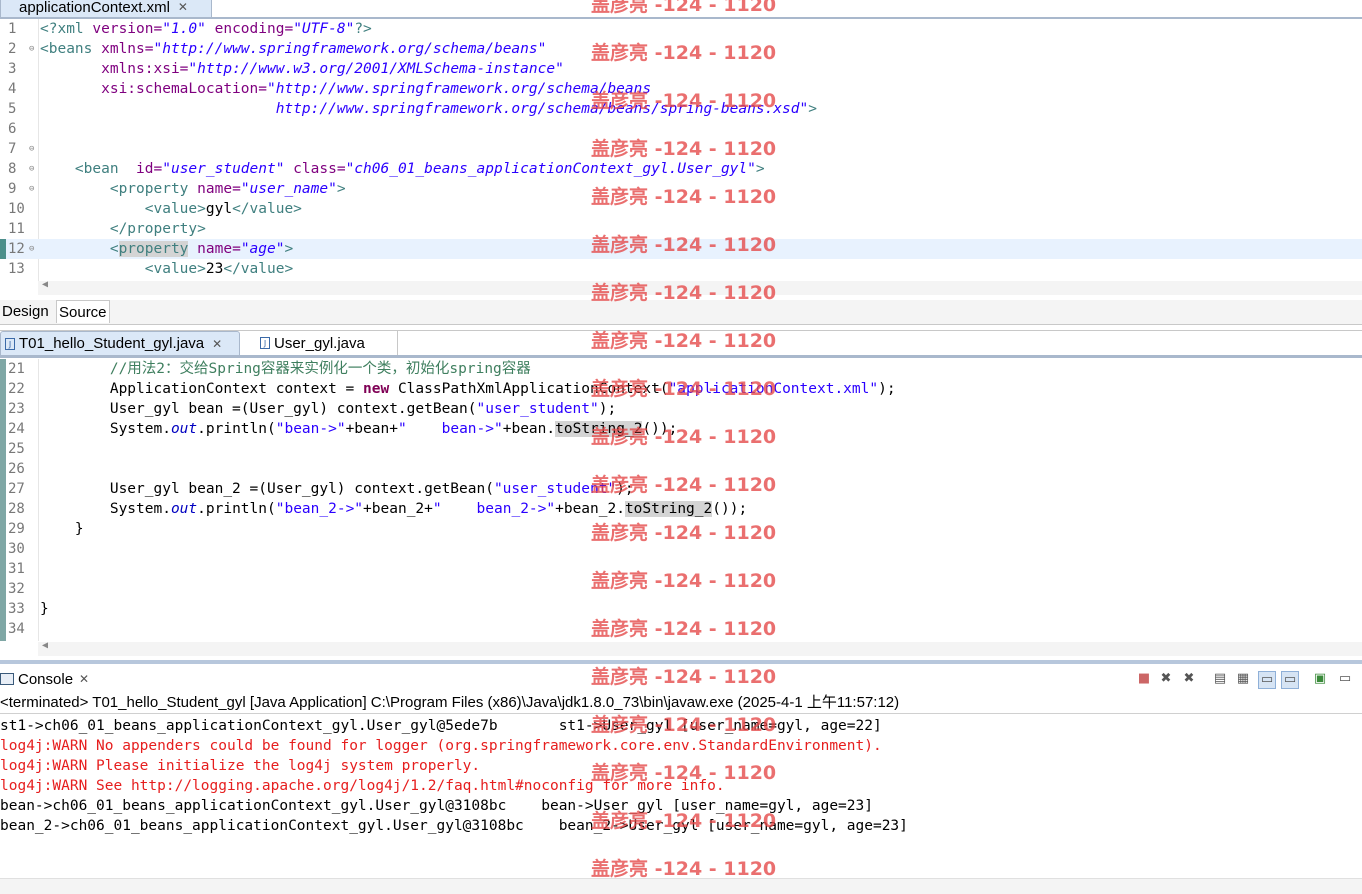 This screenshot has width=1362, height=894. I want to click on code-line: 7 ⊖, so click(681, 149).